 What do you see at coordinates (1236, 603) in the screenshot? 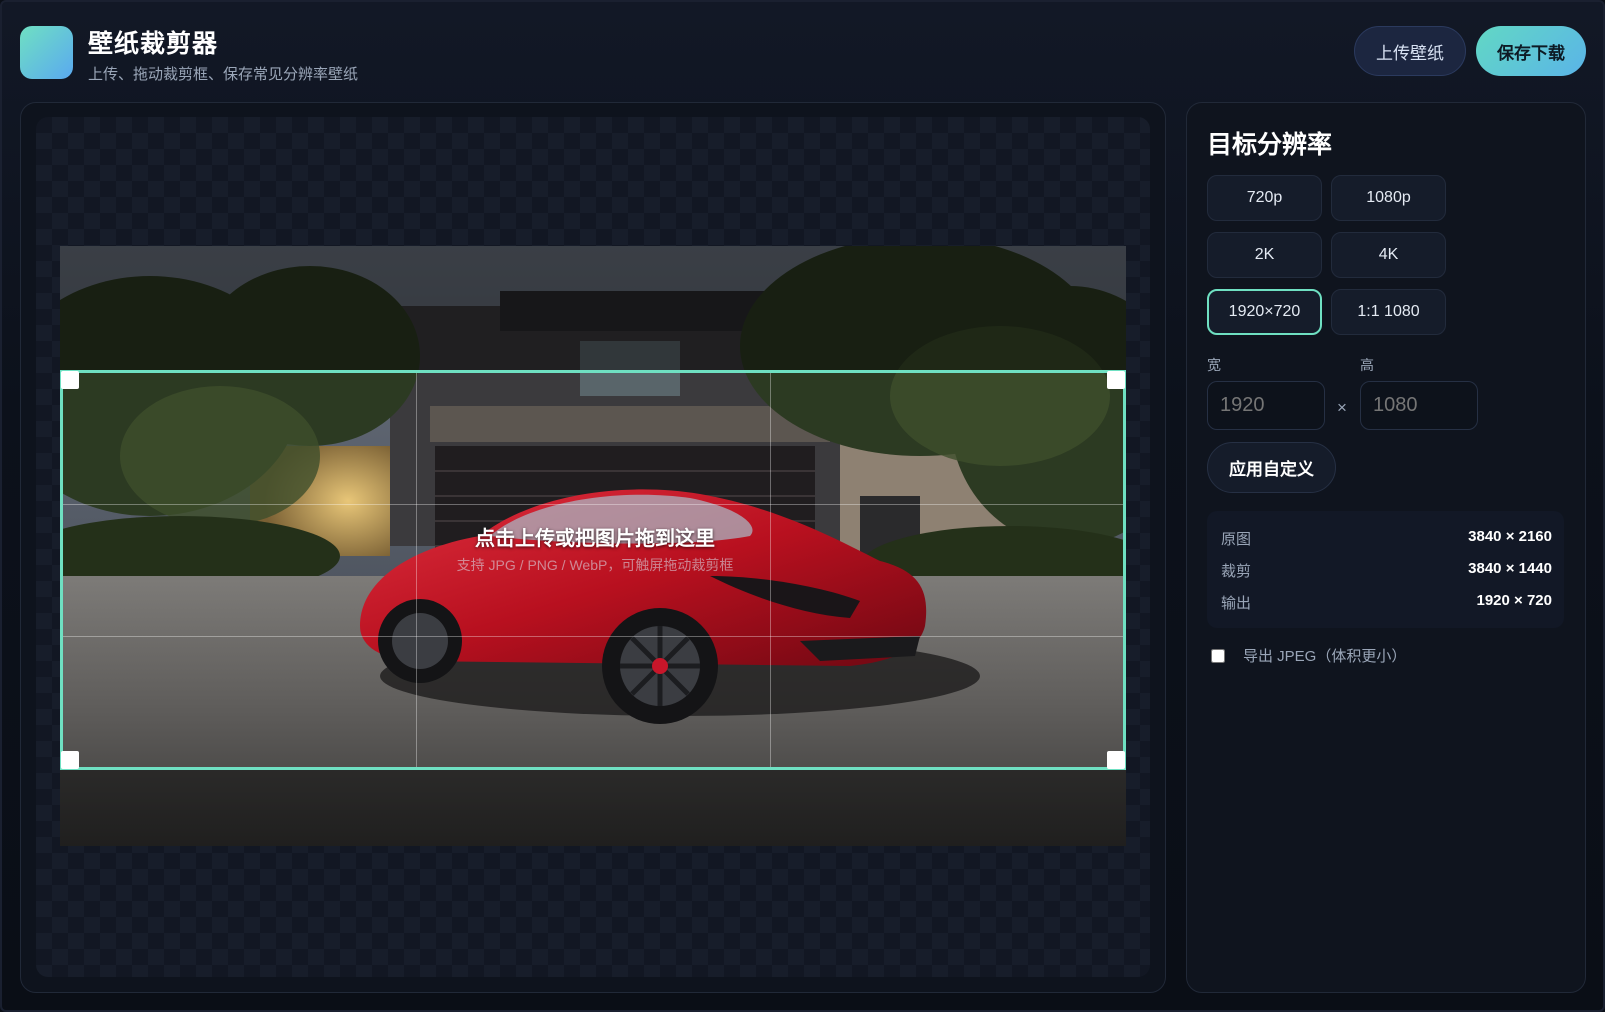
I see `output-size-label: 输出` at bounding box center [1236, 603].